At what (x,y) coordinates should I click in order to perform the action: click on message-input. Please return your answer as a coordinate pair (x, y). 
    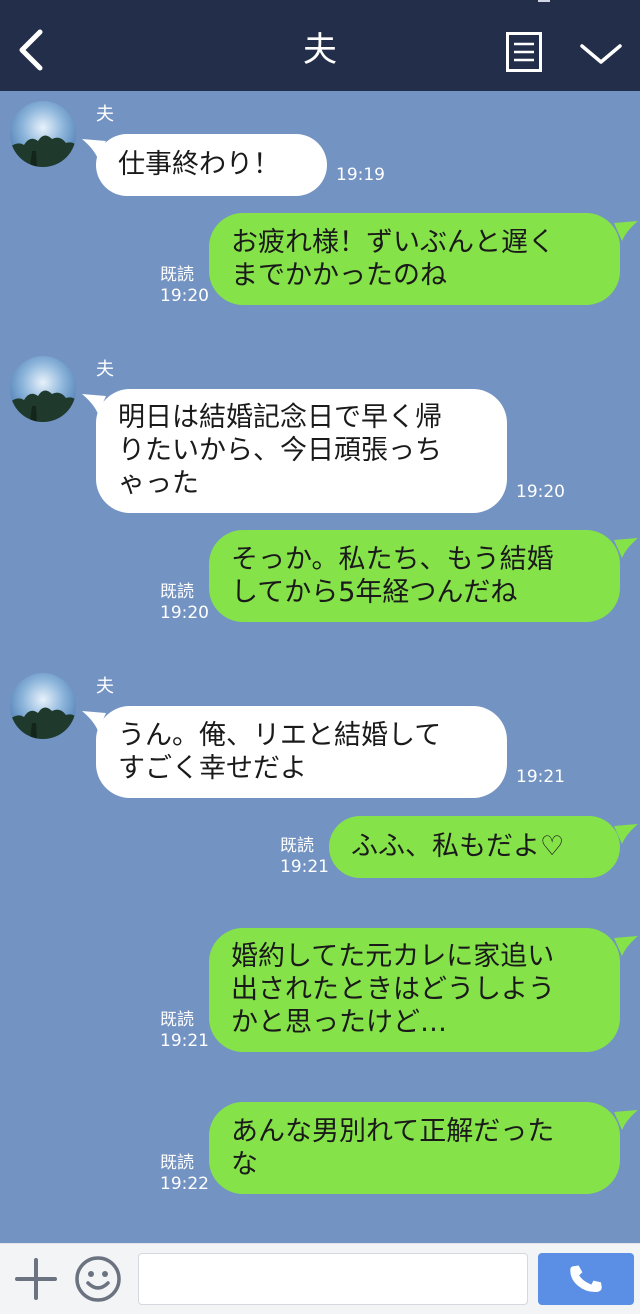
    Looking at the image, I should click on (333, 1279).